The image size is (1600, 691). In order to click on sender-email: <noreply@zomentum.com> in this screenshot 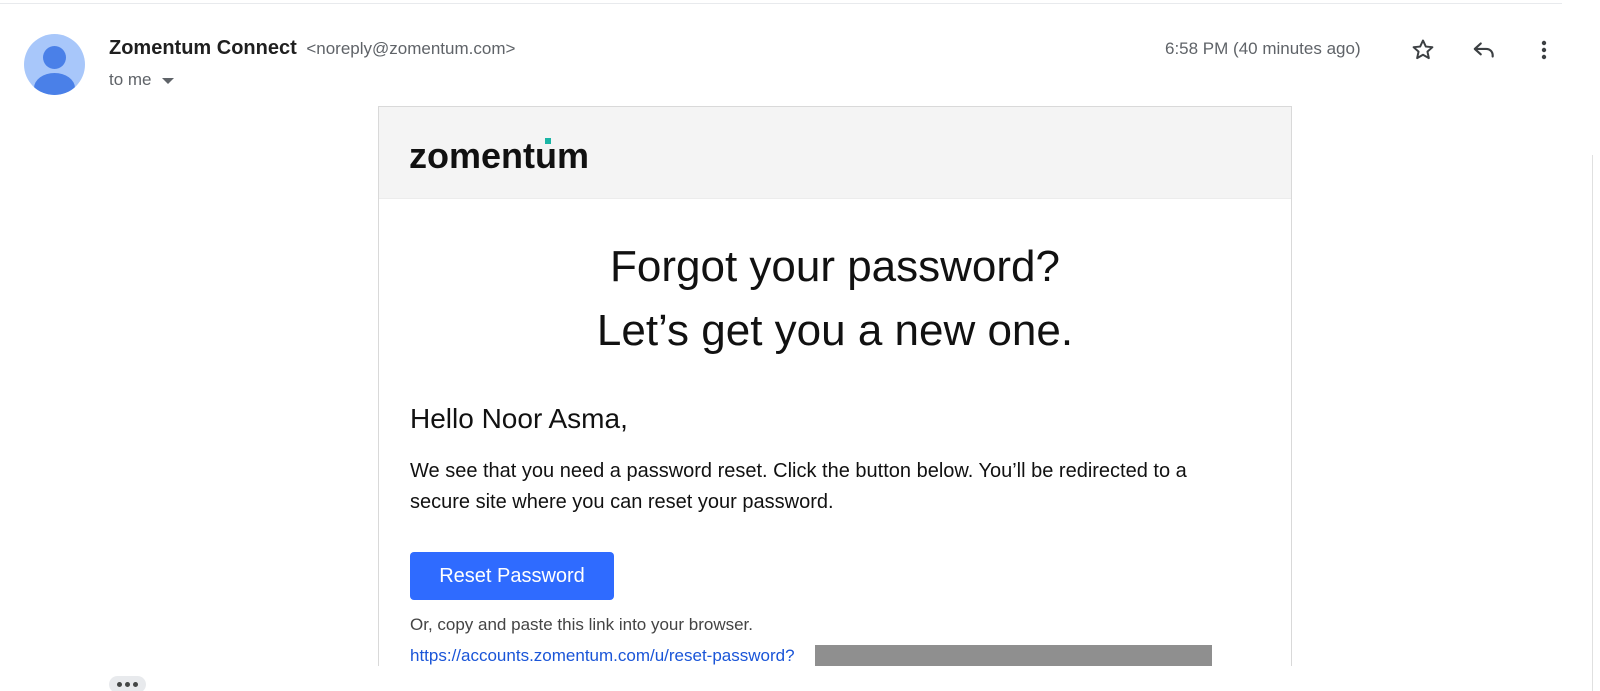, I will do `click(411, 48)`.